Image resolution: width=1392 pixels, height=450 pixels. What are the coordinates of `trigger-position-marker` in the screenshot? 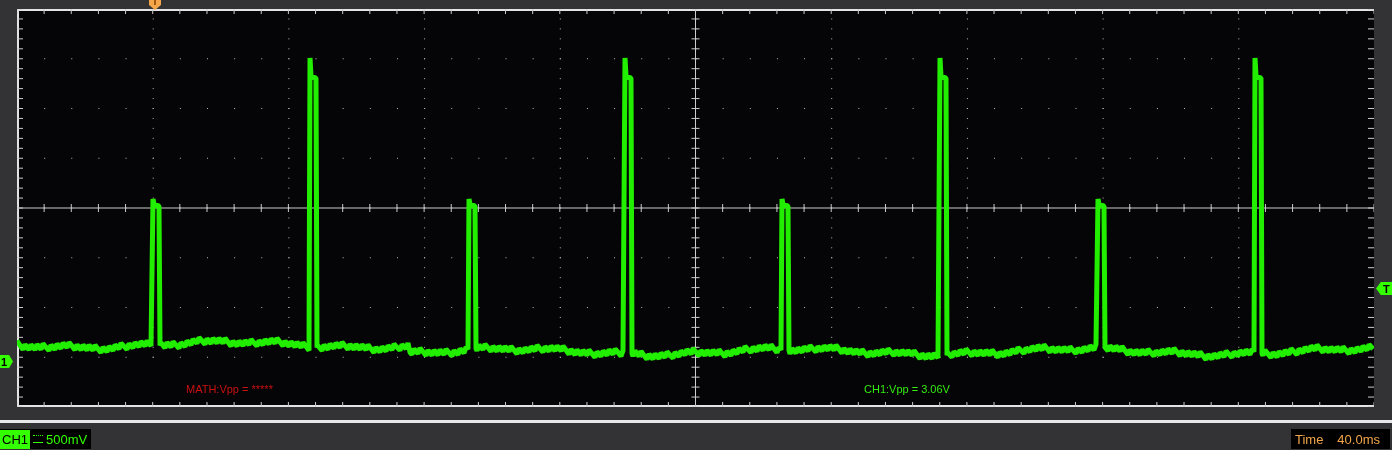 It's located at (155, 5).